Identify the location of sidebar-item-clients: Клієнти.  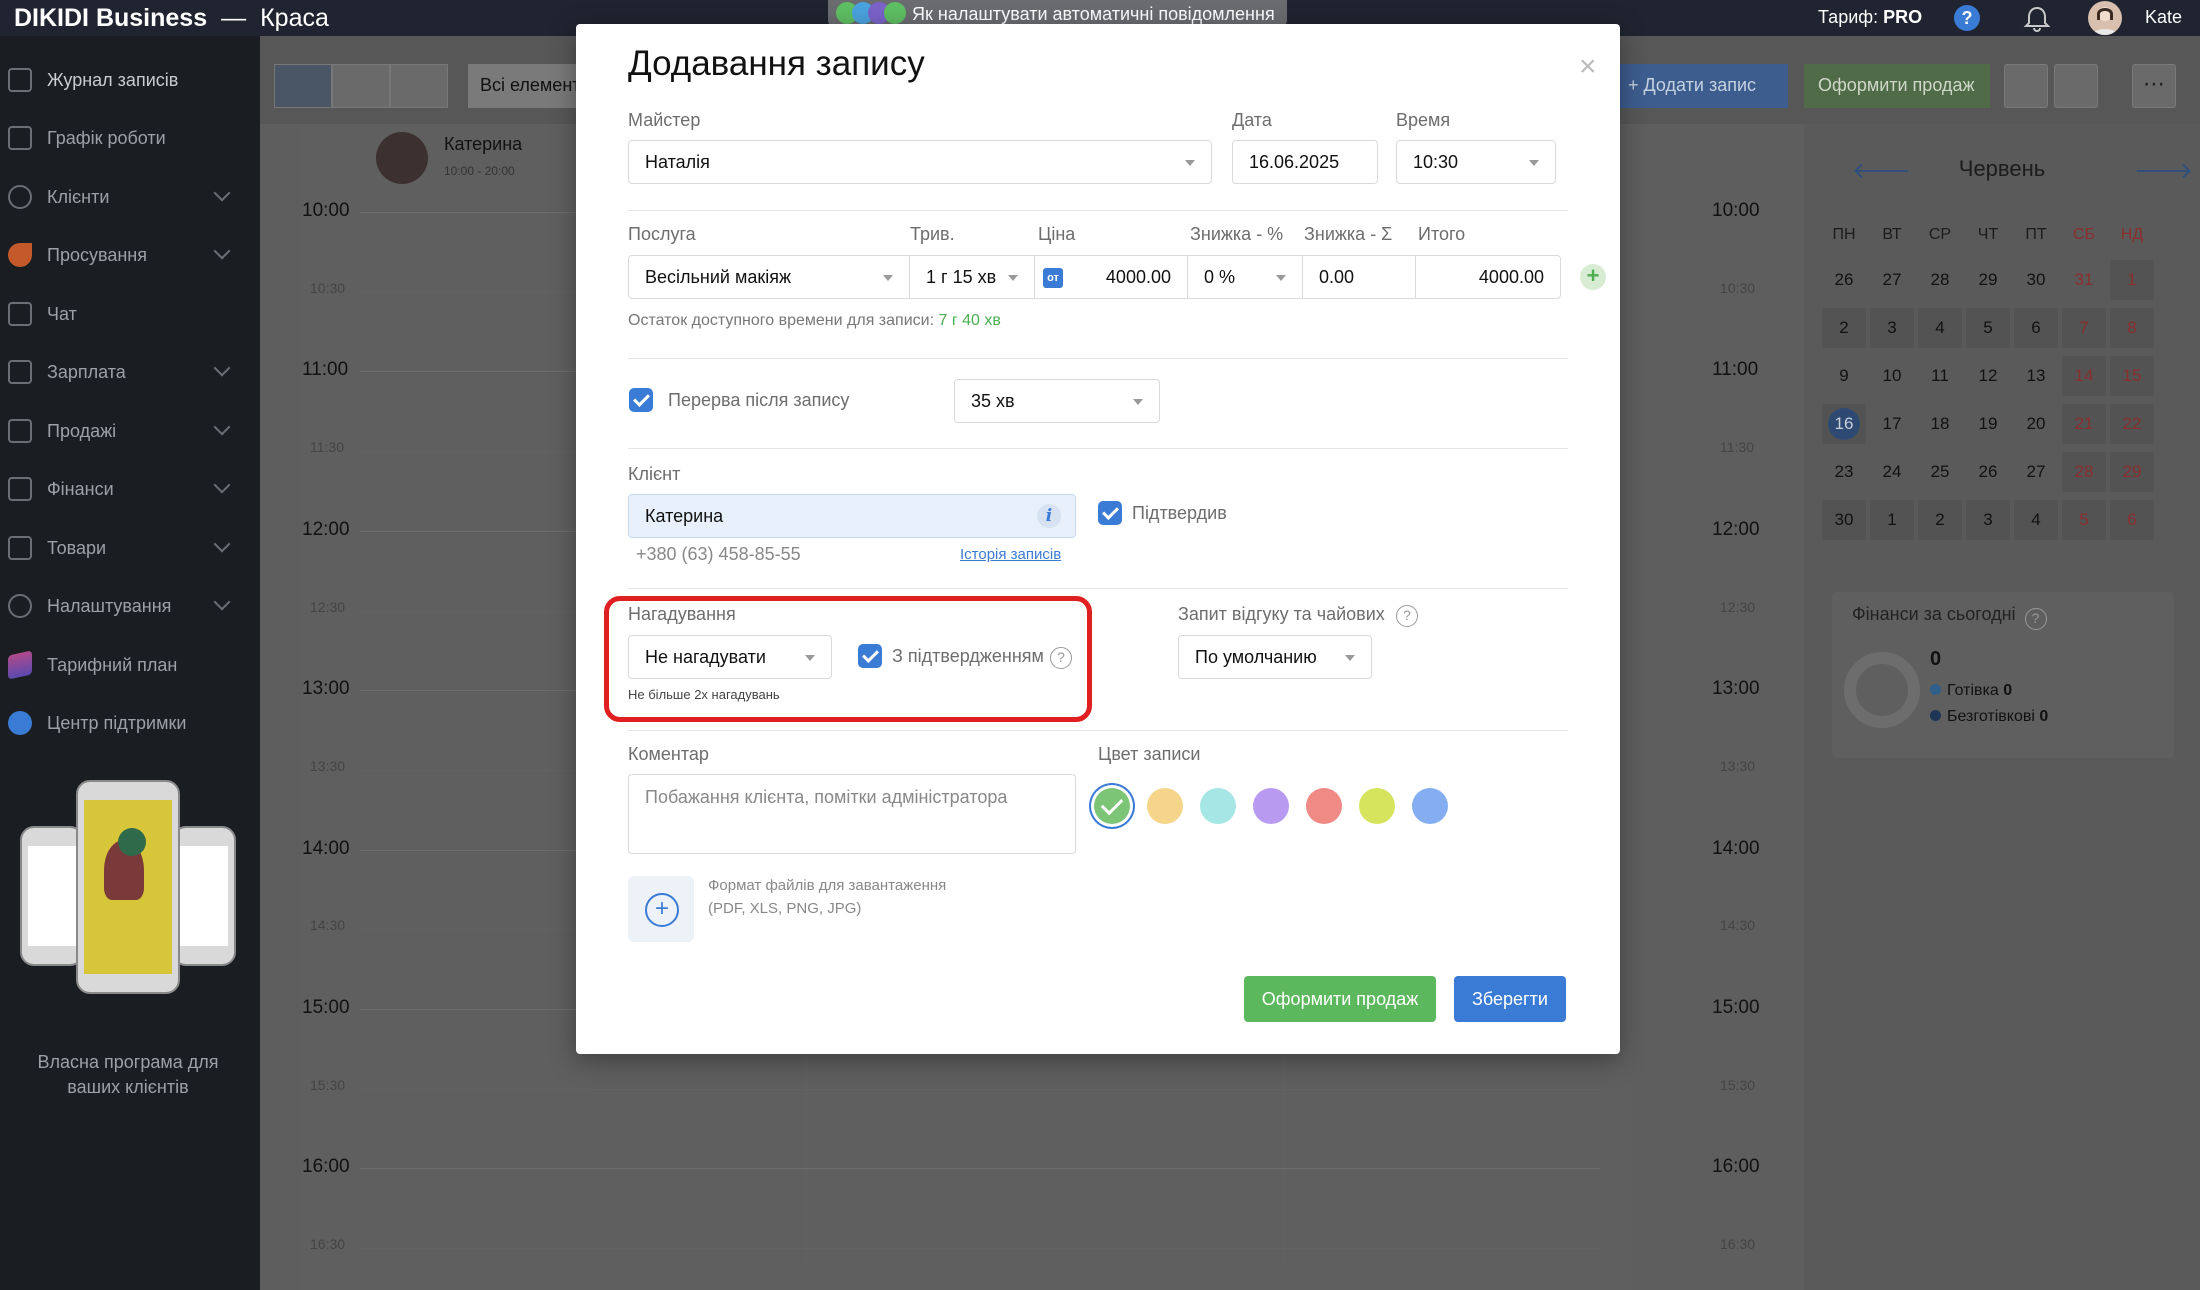
(130, 198).